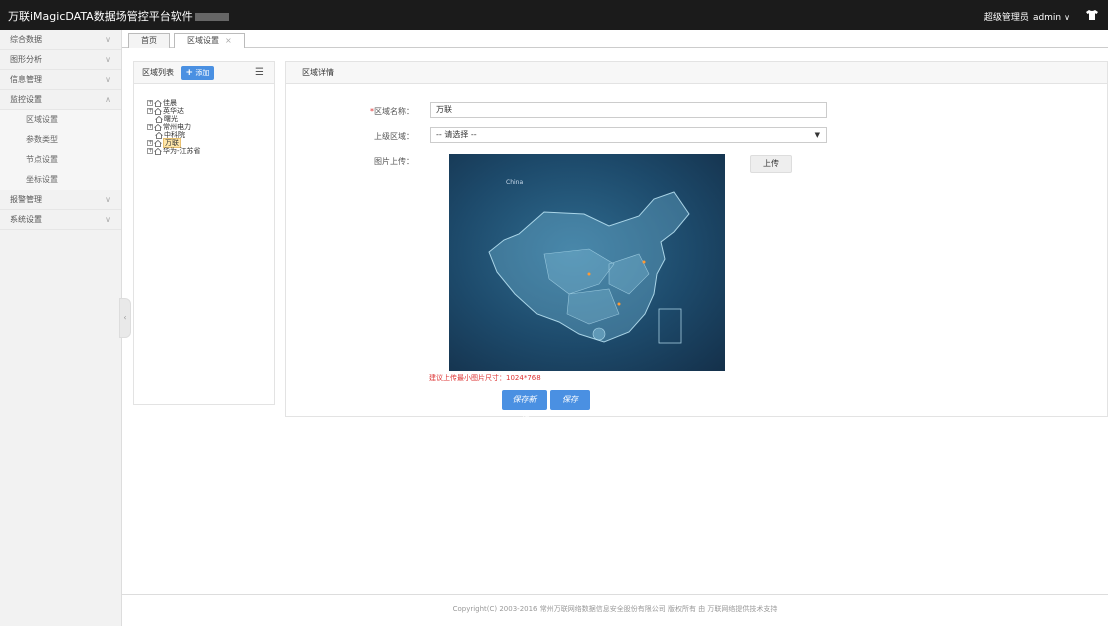  What do you see at coordinates (60, 100) in the screenshot?
I see `sidebar-item-monitor-settings: 监控设置 ∧` at bounding box center [60, 100].